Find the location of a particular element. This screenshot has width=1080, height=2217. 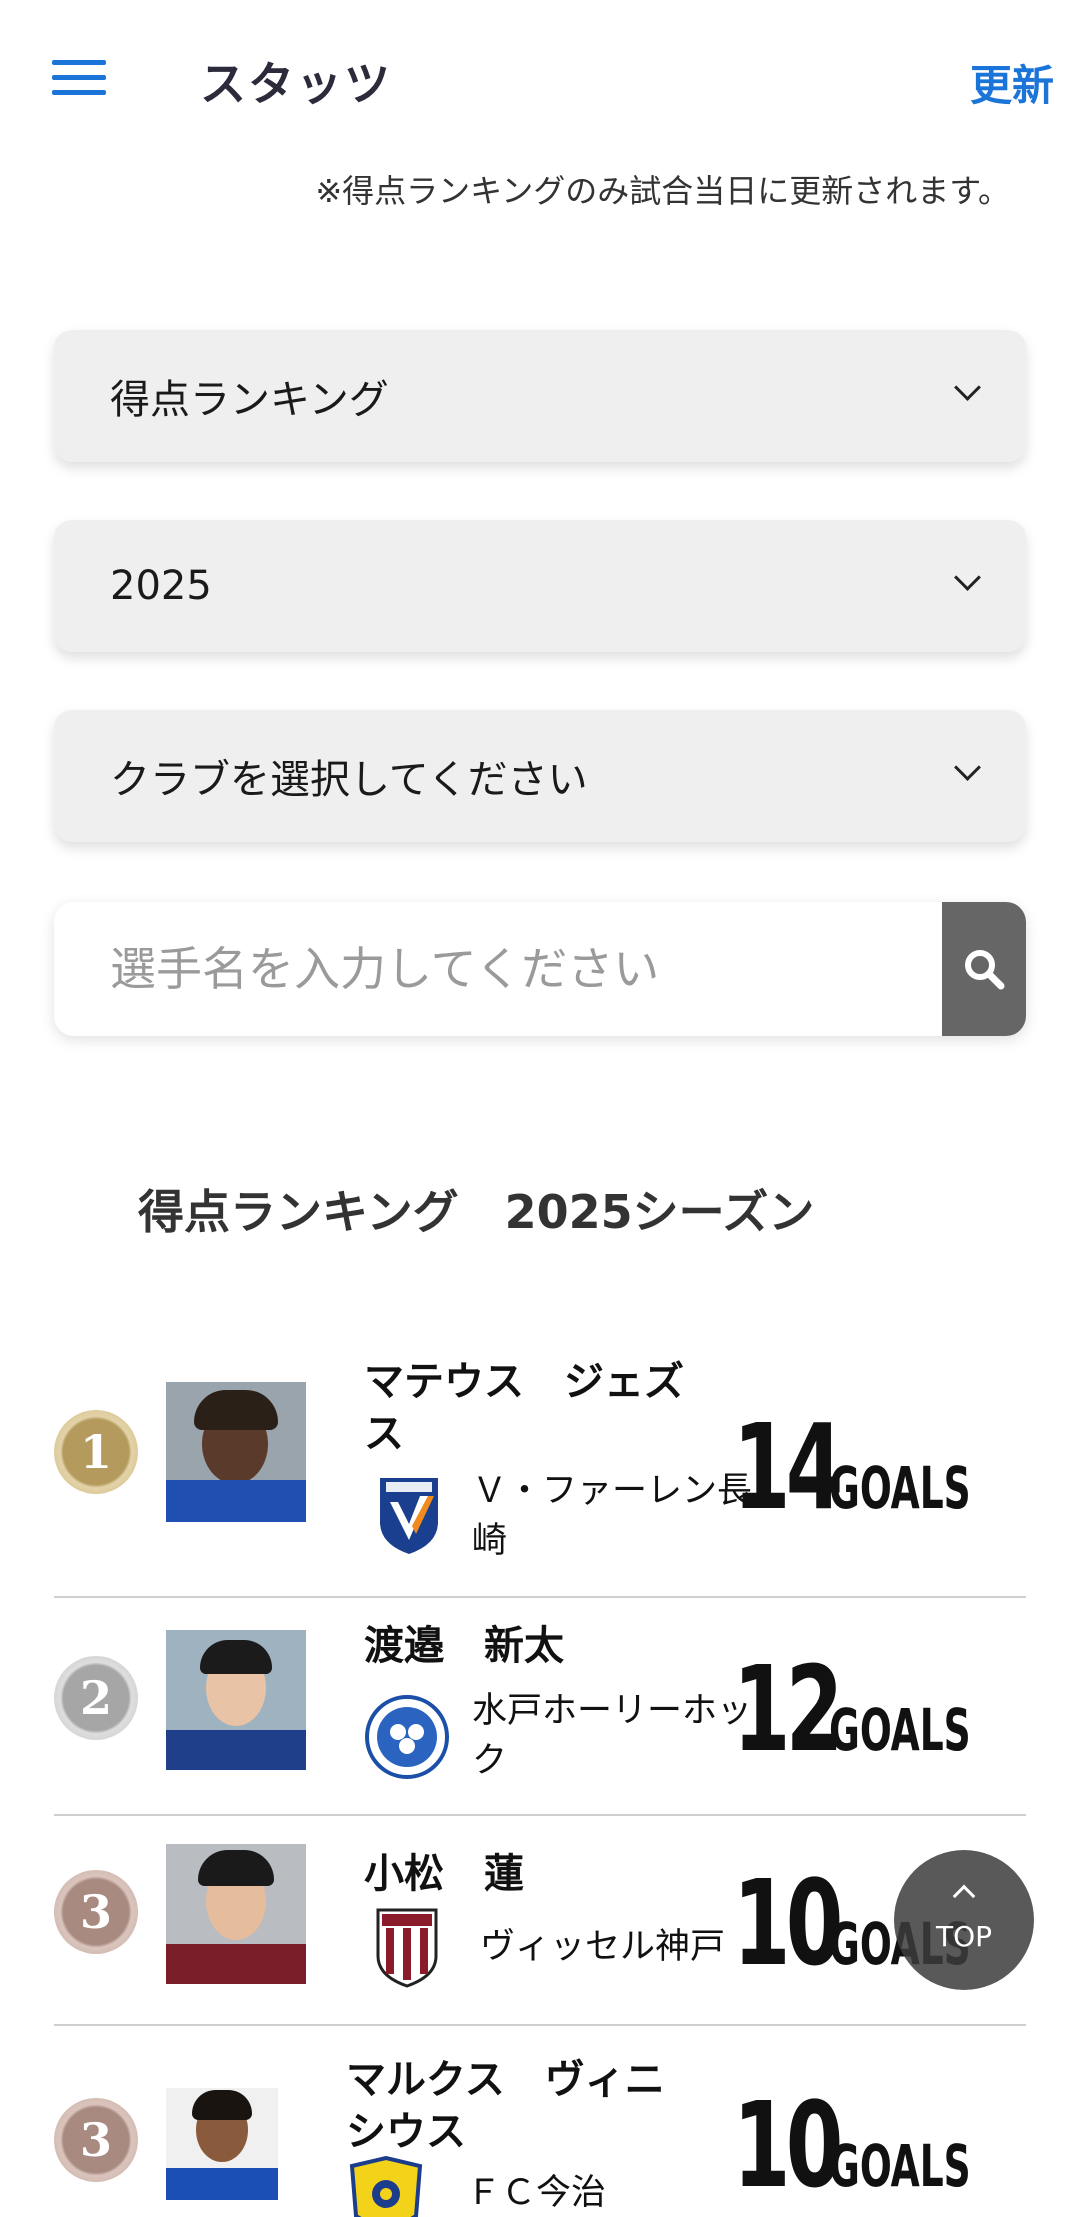

player-name: マテウス ジェズス is located at coordinates (524, 1408).